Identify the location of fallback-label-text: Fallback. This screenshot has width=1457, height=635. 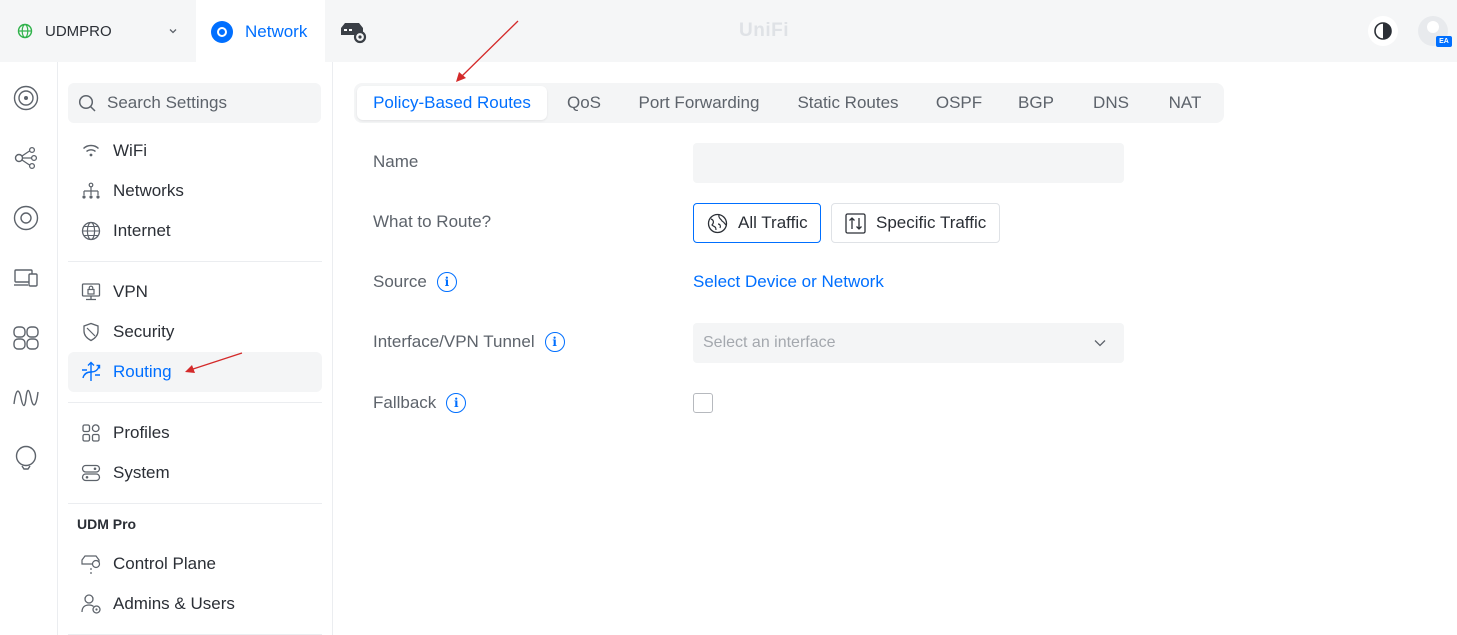
(405, 402).